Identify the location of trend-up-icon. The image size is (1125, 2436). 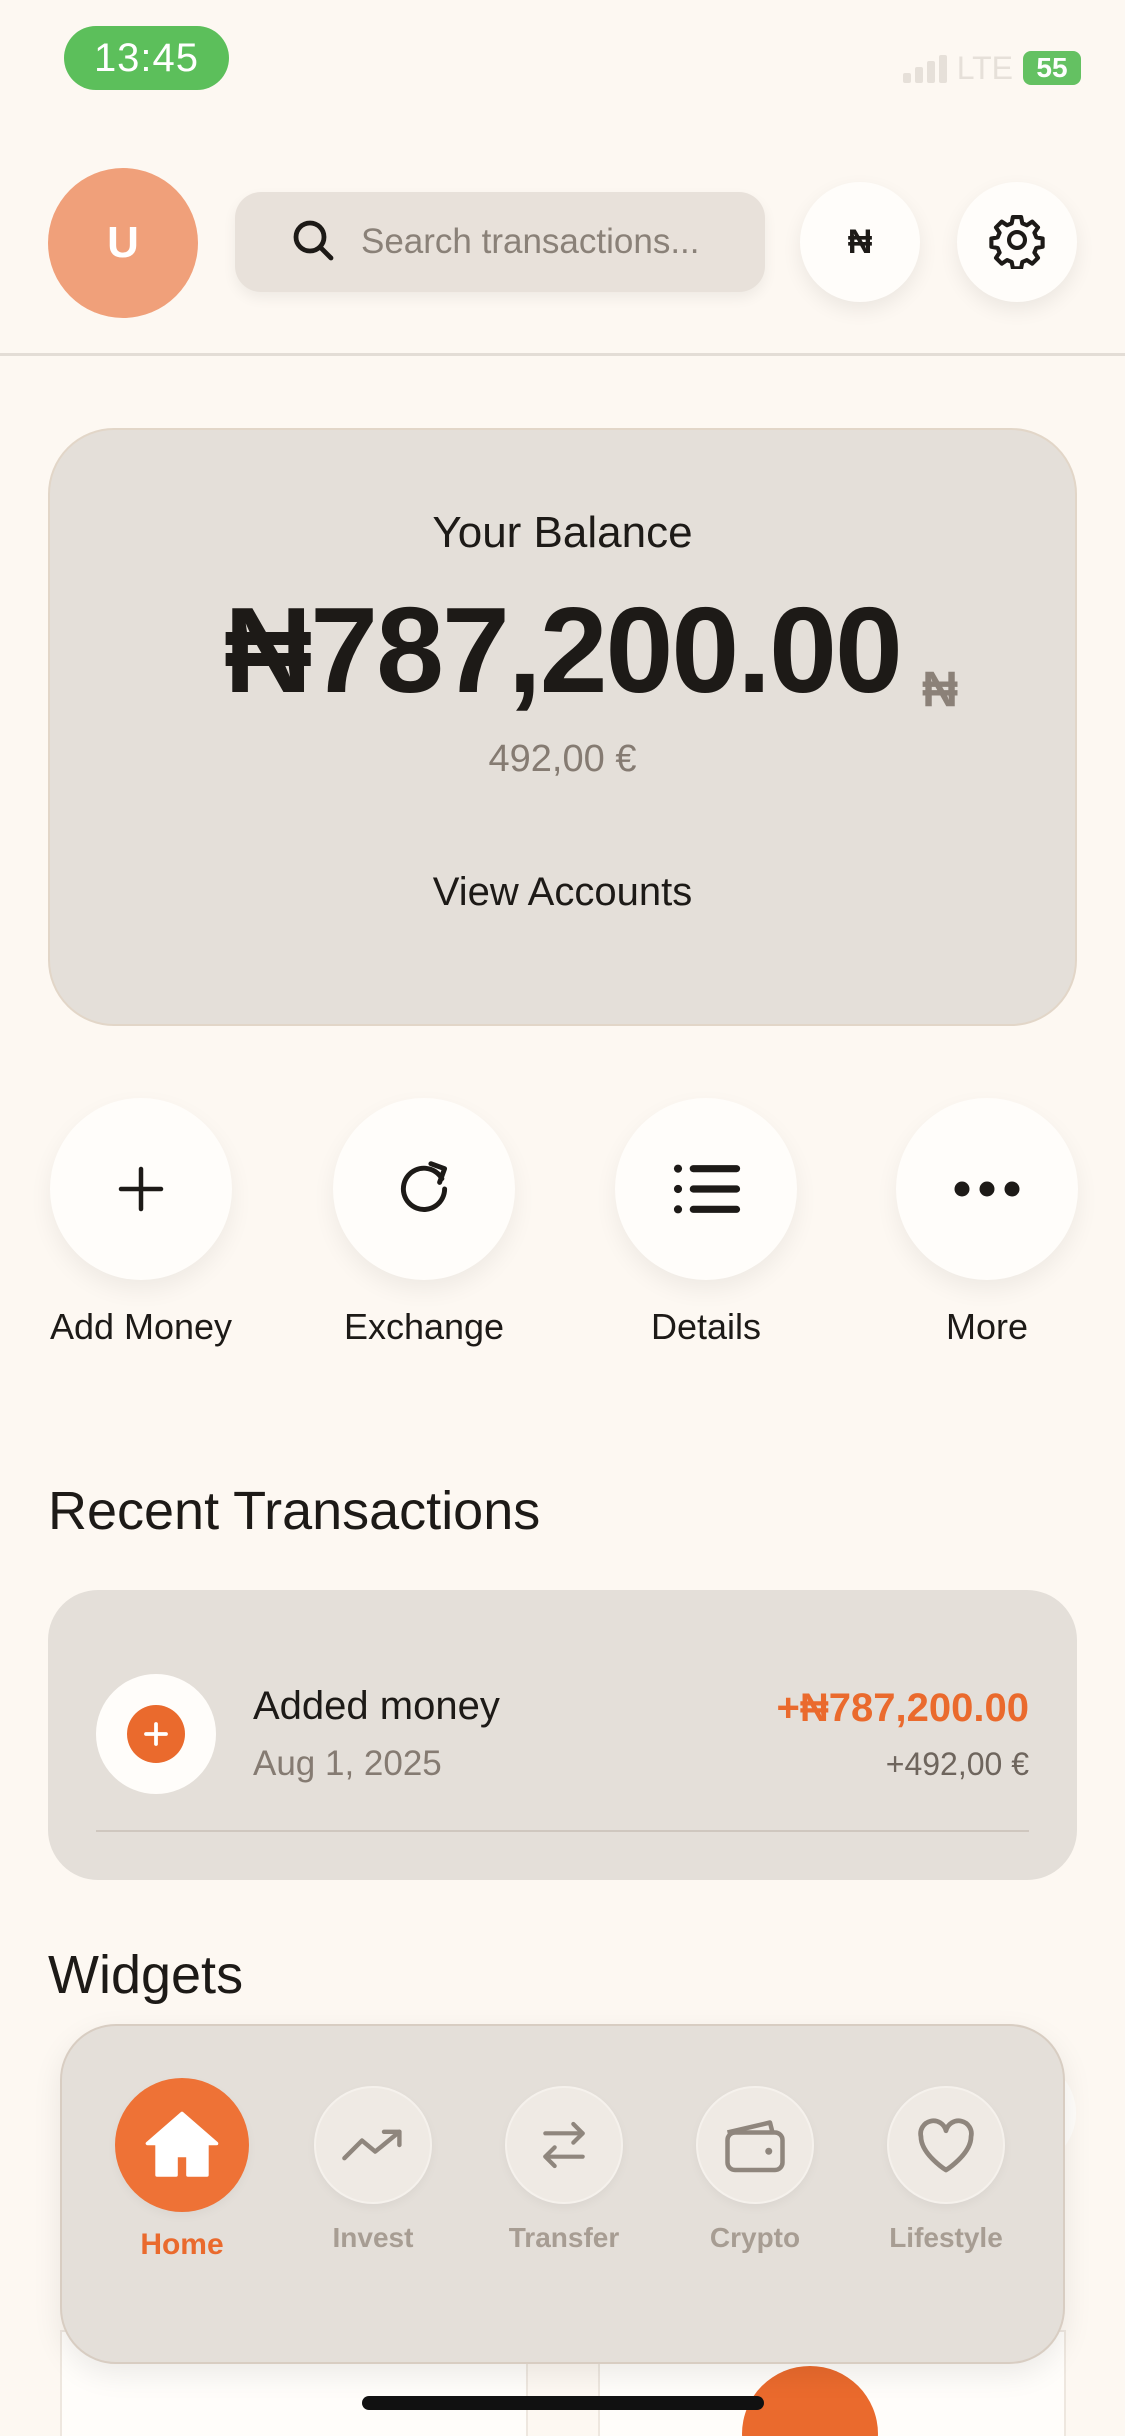
(373, 2145).